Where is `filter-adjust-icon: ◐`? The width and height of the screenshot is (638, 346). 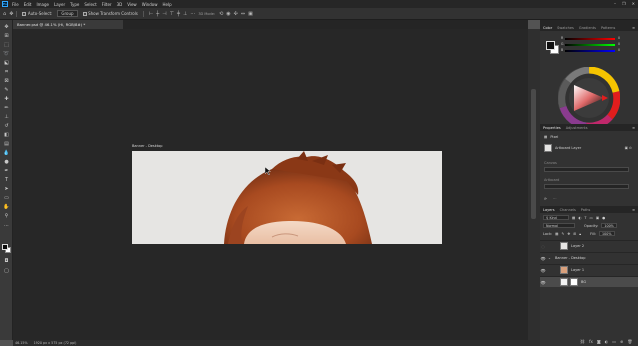
filter-adjust-icon: ◐ is located at coordinates (579, 218).